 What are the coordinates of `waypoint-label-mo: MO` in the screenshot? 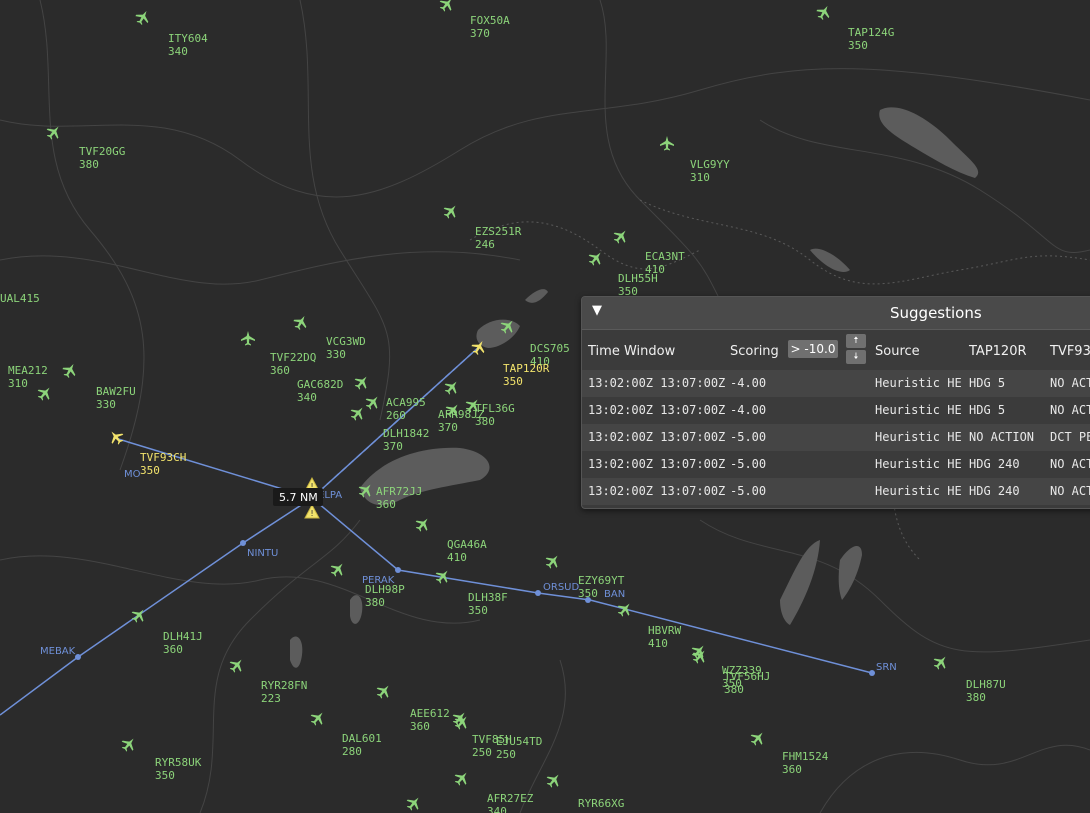 It's located at (132, 474).